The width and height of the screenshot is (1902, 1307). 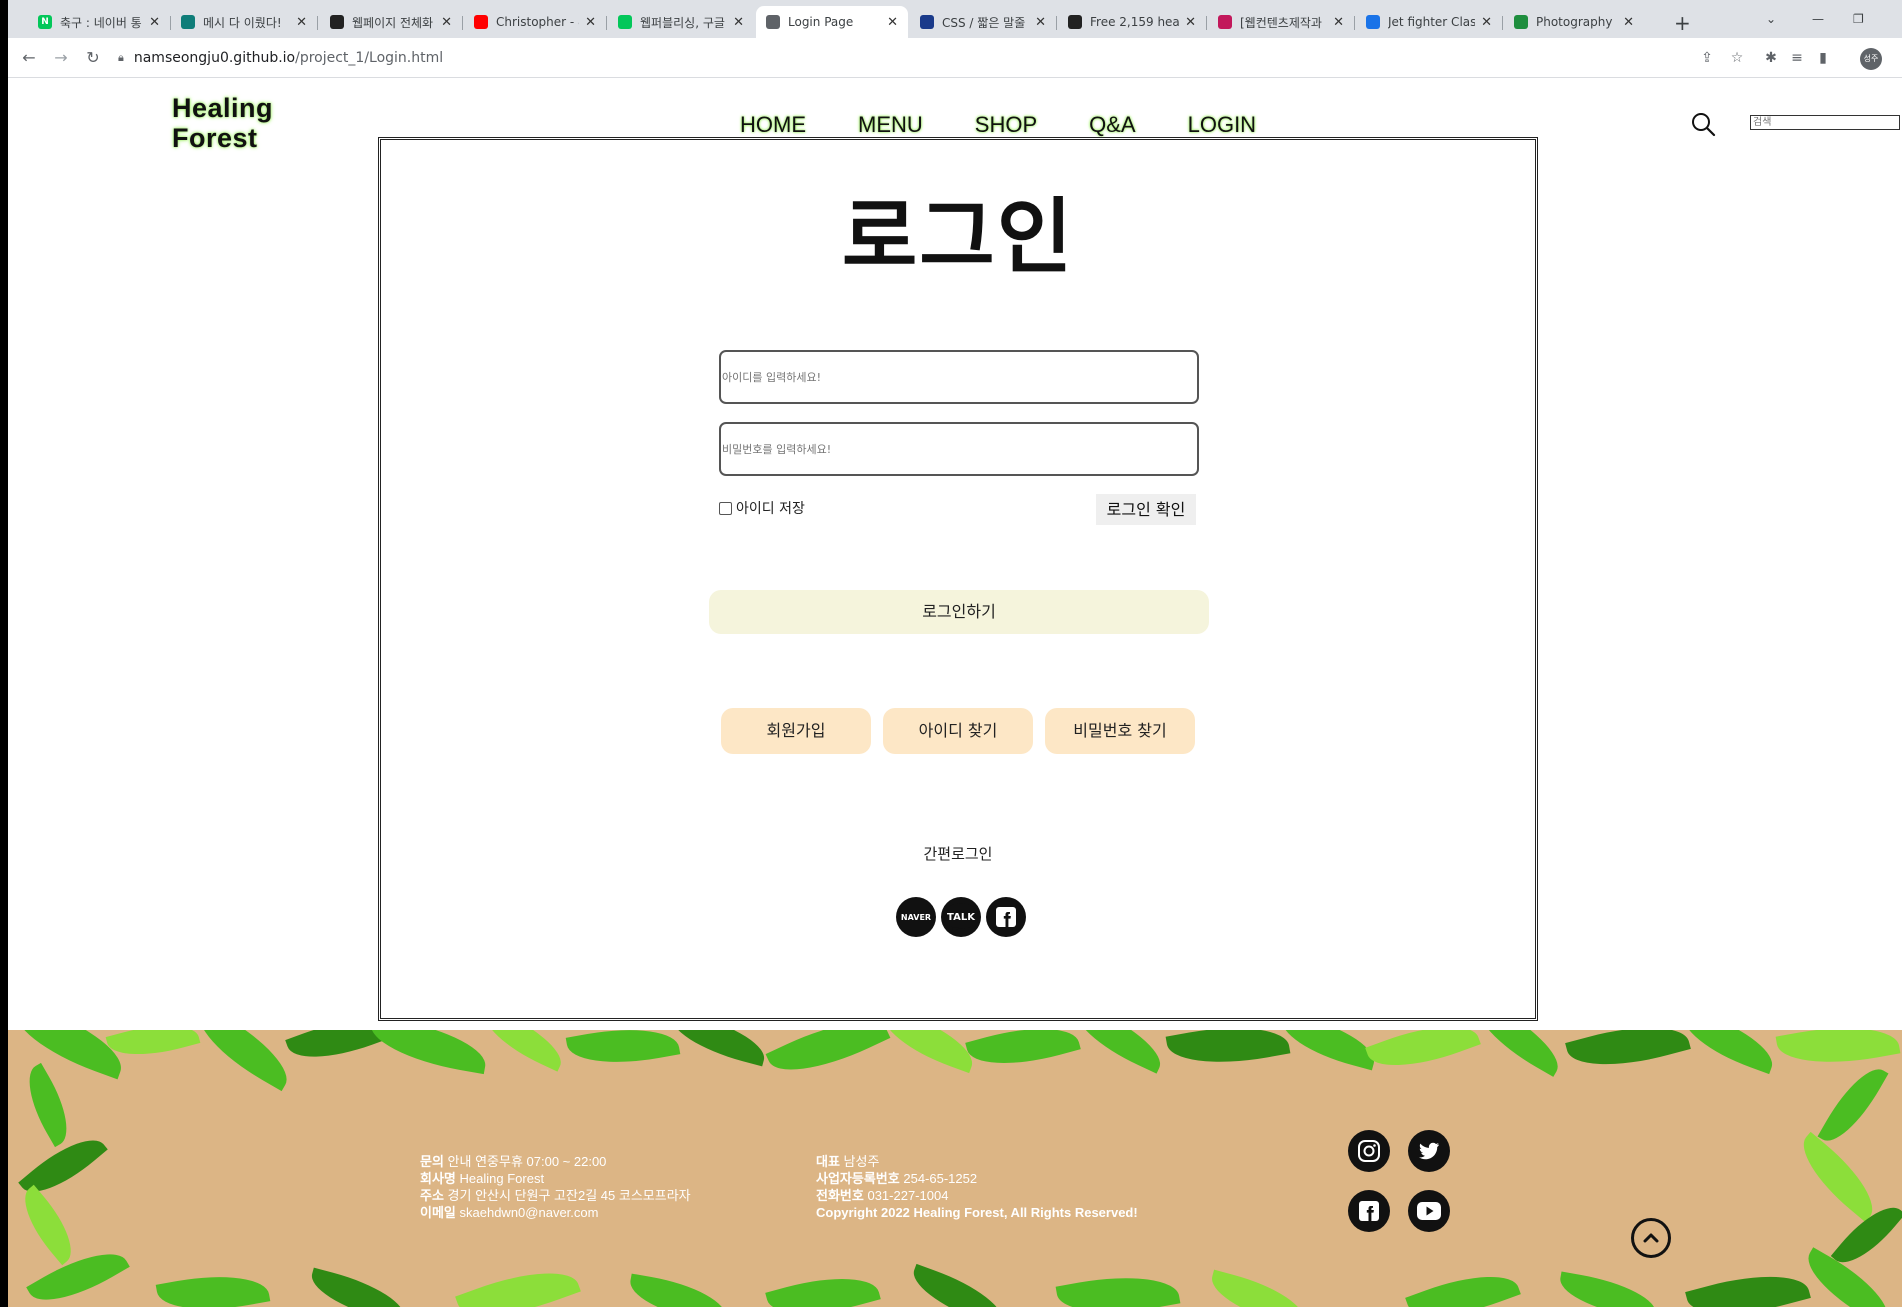 I want to click on browser-tab: Photography H ✕, so click(x=1574, y=22).